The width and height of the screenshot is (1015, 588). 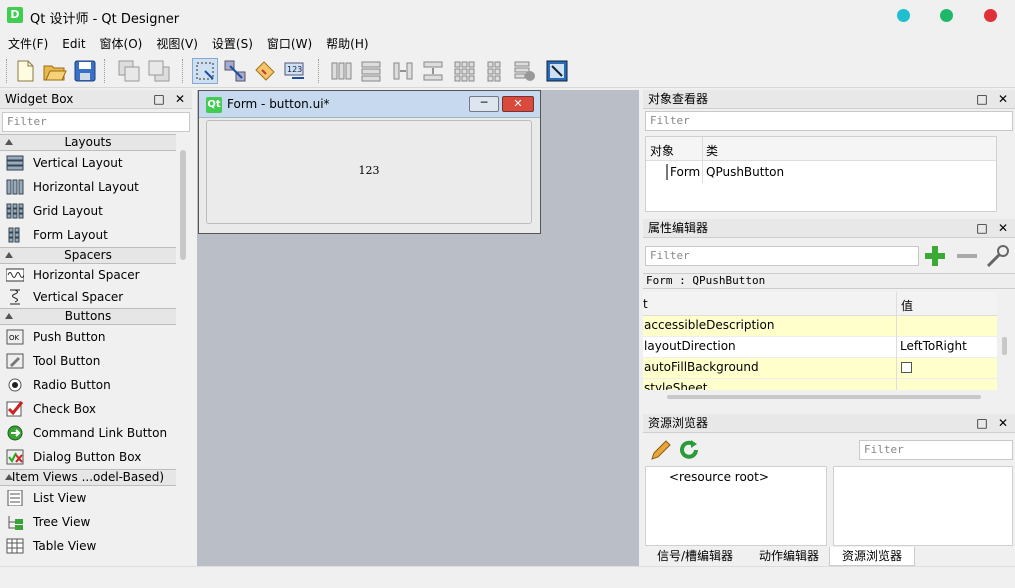 I want to click on window-title: Qt 设计师 - Qt Designer, so click(x=105, y=19).